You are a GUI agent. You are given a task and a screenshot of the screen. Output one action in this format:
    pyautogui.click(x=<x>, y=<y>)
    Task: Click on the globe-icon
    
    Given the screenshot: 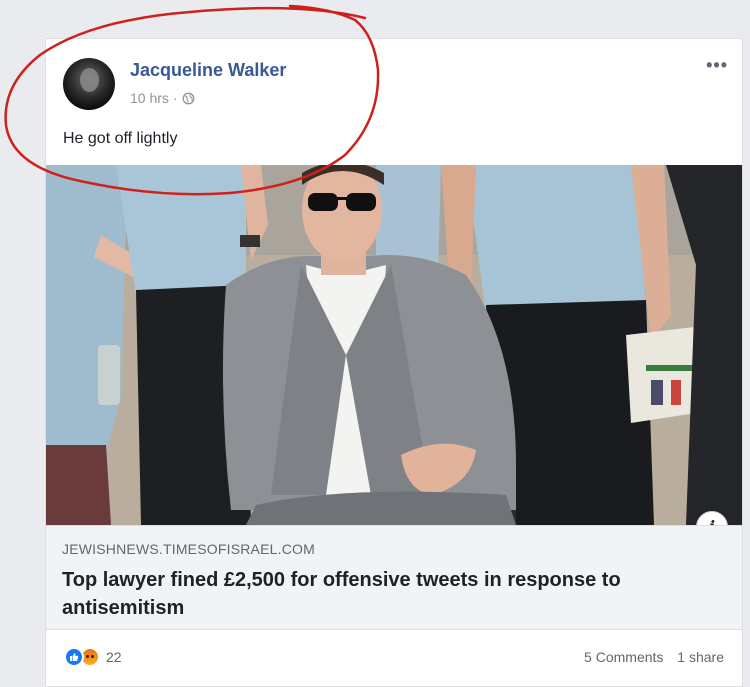 What is the action you would take?
    pyautogui.click(x=188, y=98)
    